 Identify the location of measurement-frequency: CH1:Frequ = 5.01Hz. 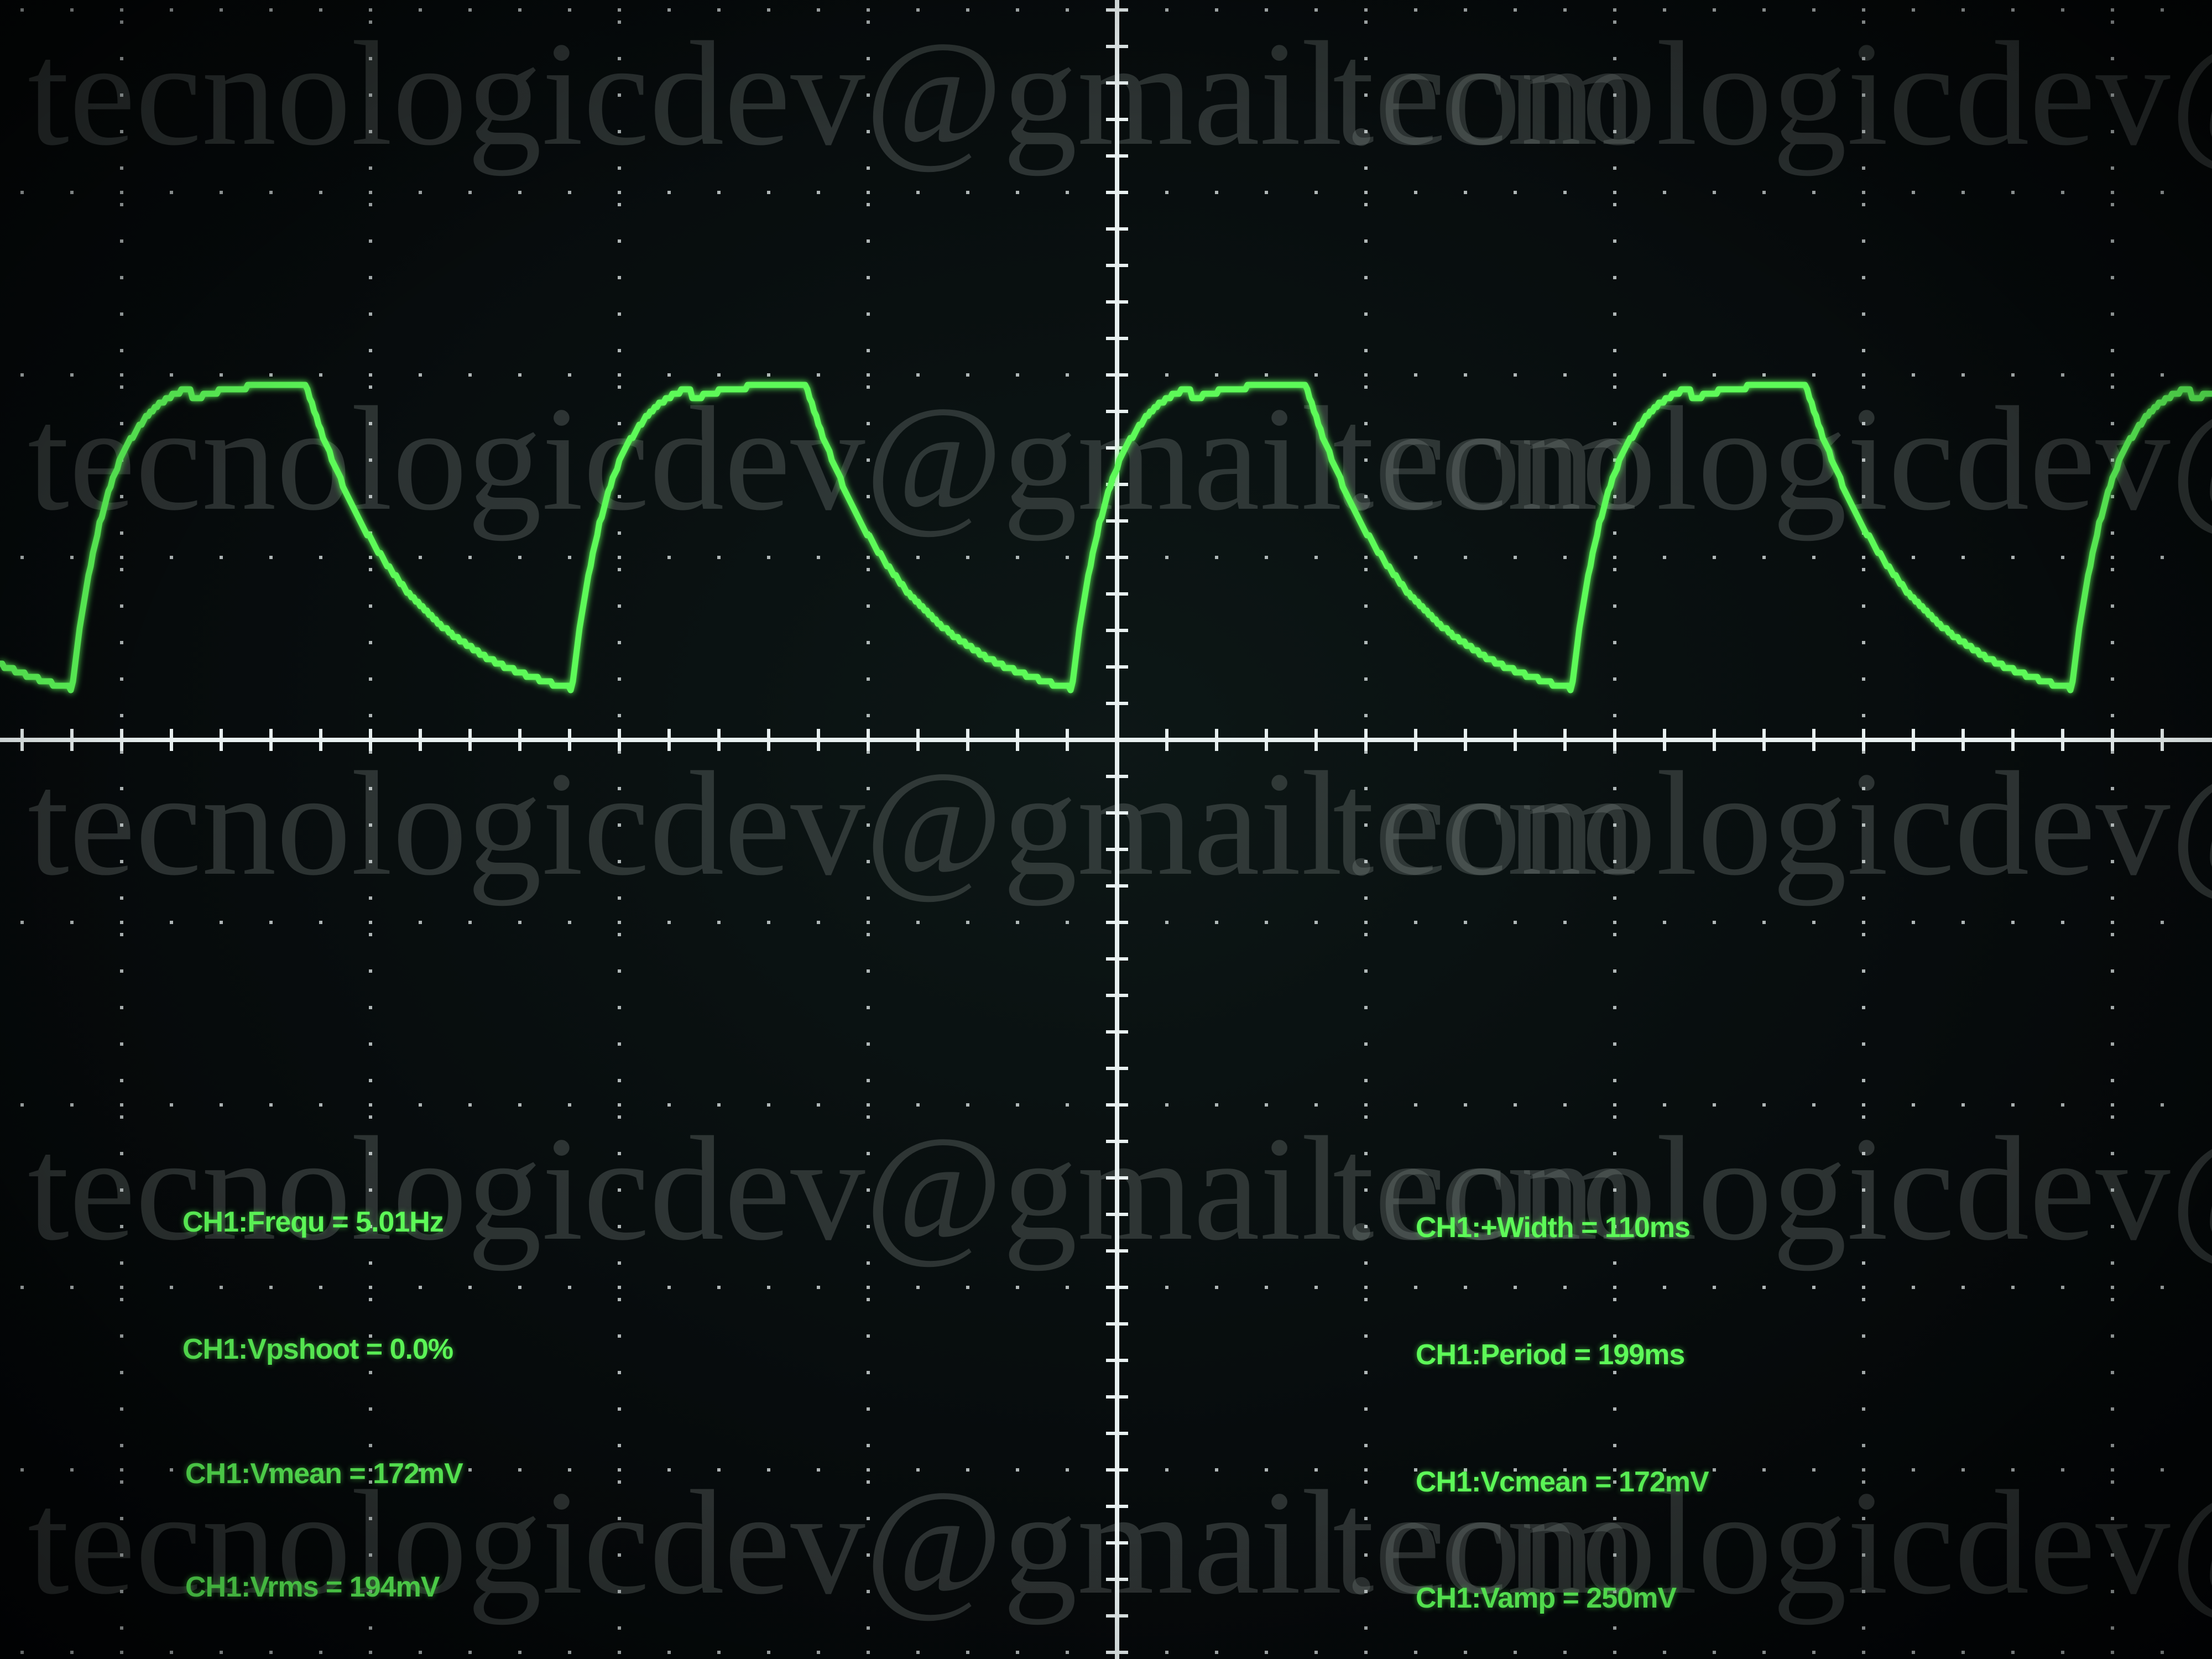
(313, 1222).